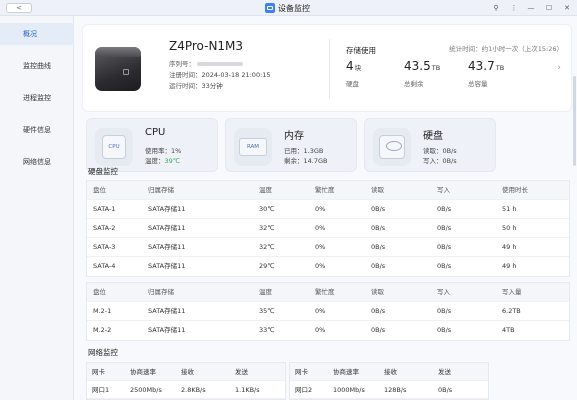  What do you see at coordinates (481, 66) in the screenshot?
I see `stat-capacity-value: 43.7` at bounding box center [481, 66].